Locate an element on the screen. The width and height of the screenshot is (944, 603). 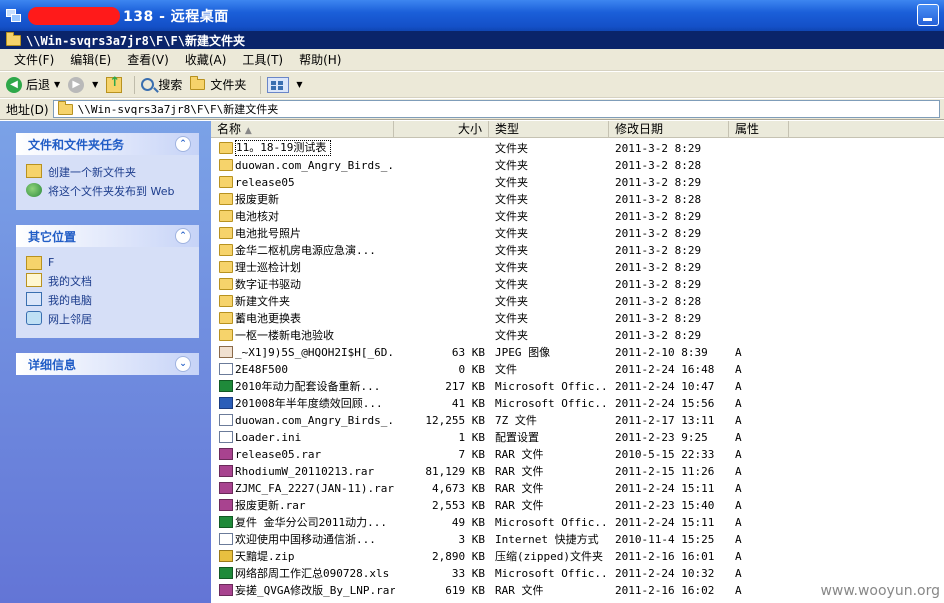
rar-icon is located at coordinates (226, 505).